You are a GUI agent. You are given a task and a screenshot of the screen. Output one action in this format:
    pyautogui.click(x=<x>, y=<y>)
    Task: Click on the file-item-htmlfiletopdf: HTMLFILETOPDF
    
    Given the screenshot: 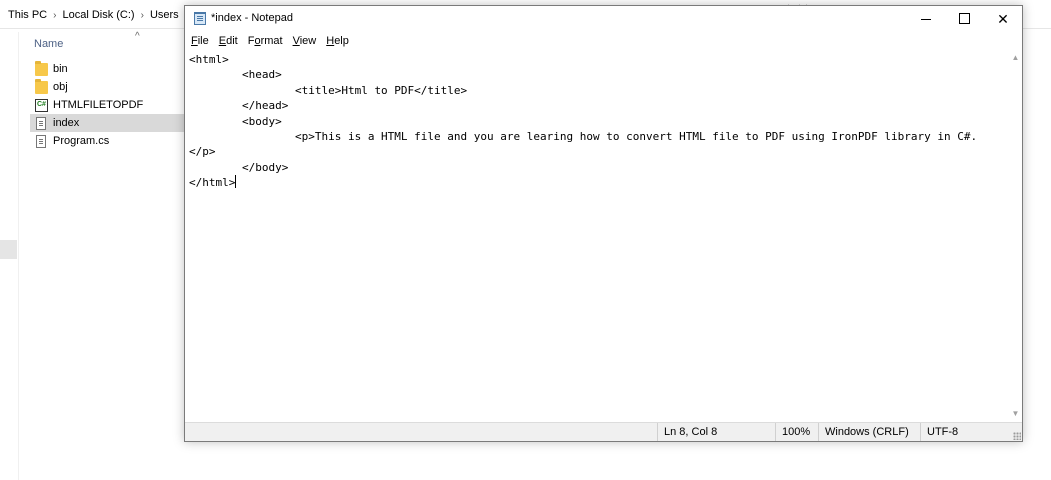 What is the action you would take?
    pyautogui.click(x=108, y=105)
    